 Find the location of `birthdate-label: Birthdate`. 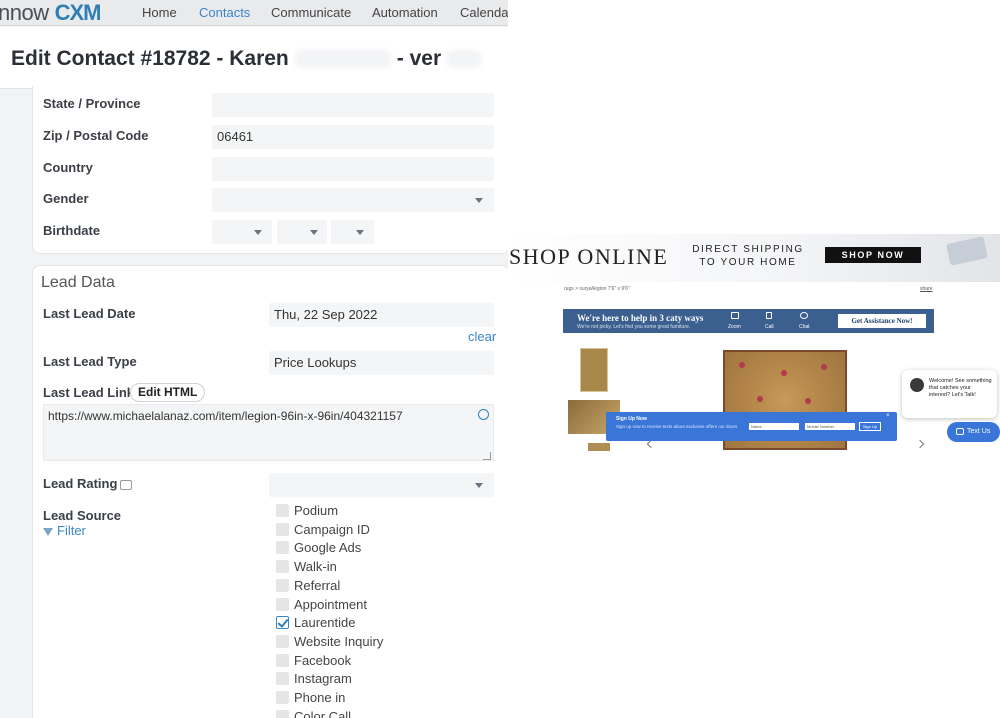

birthdate-label: Birthdate is located at coordinates (72, 230).